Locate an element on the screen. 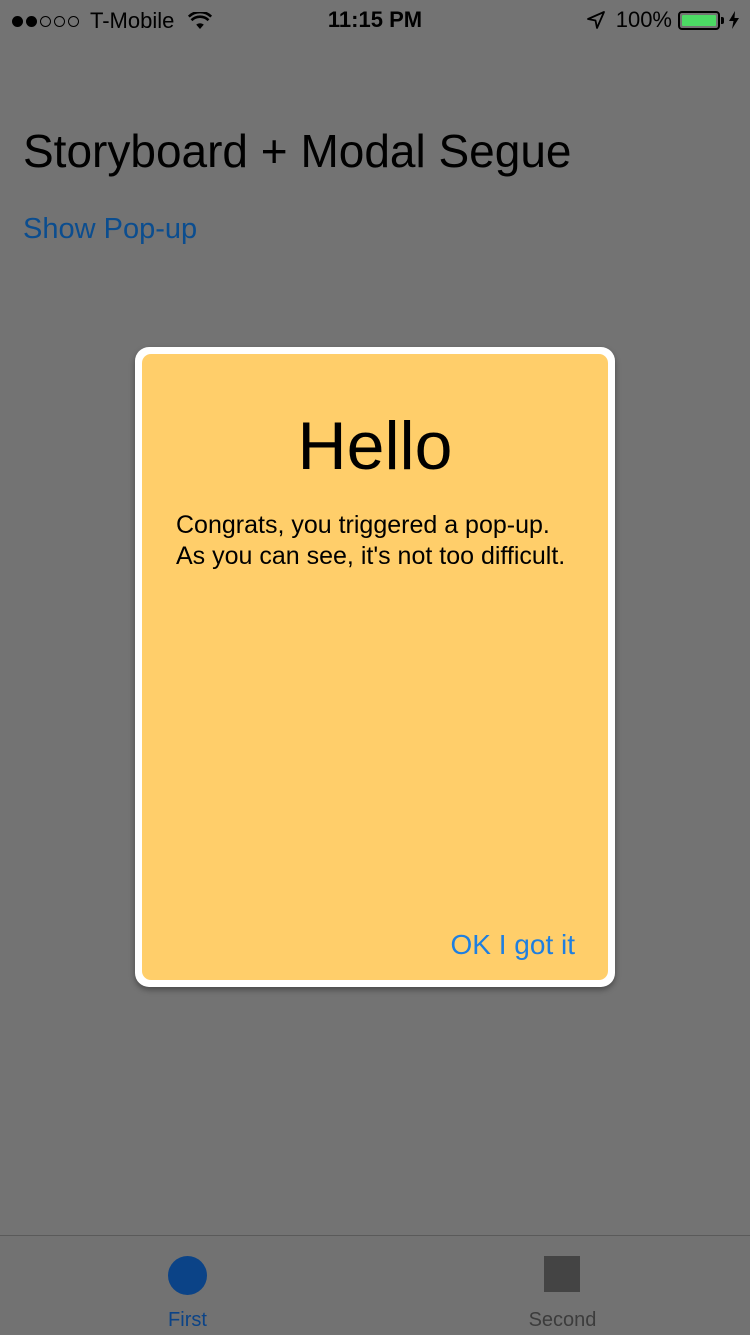 This screenshot has height=1335, width=750. status-bar: T-Mobile 11:15 PM 100% is located at coordinates (375, 20).